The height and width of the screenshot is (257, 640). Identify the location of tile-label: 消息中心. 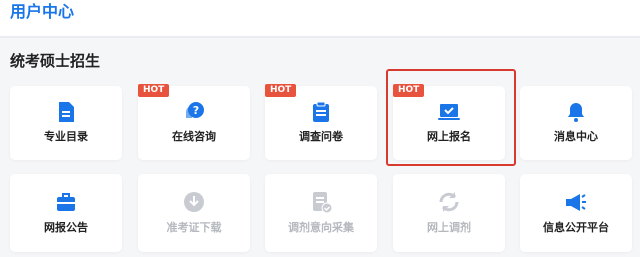
(576, 136).